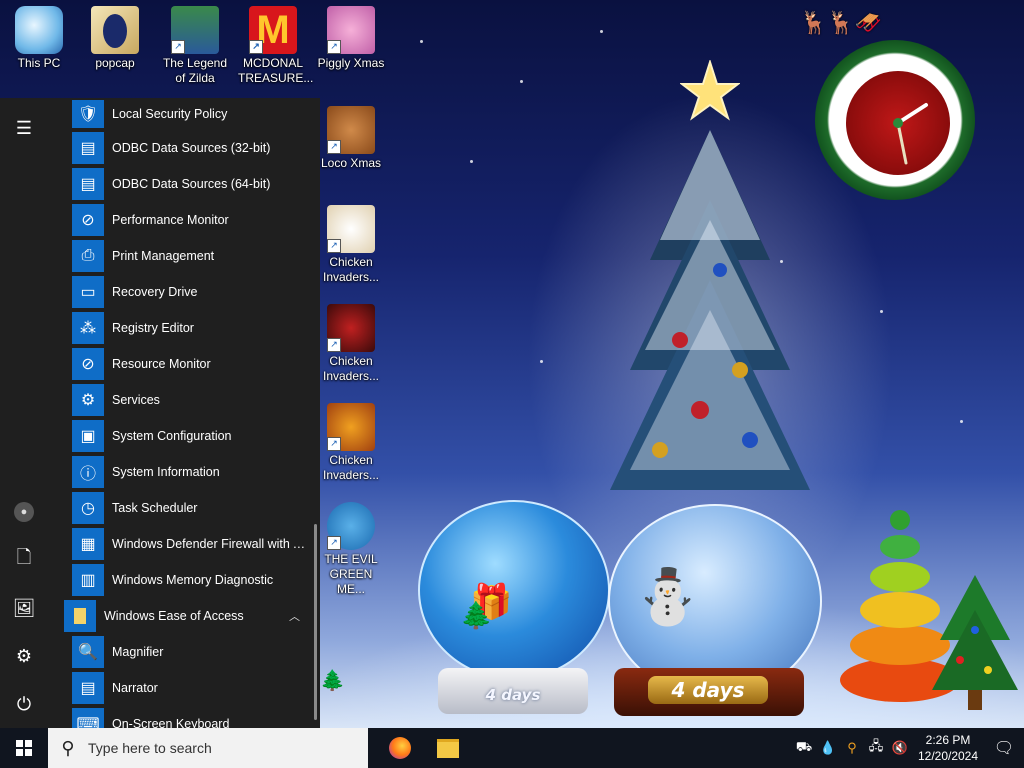  I want to click on users-shortcut-icon: ↗, so click(351, 526).